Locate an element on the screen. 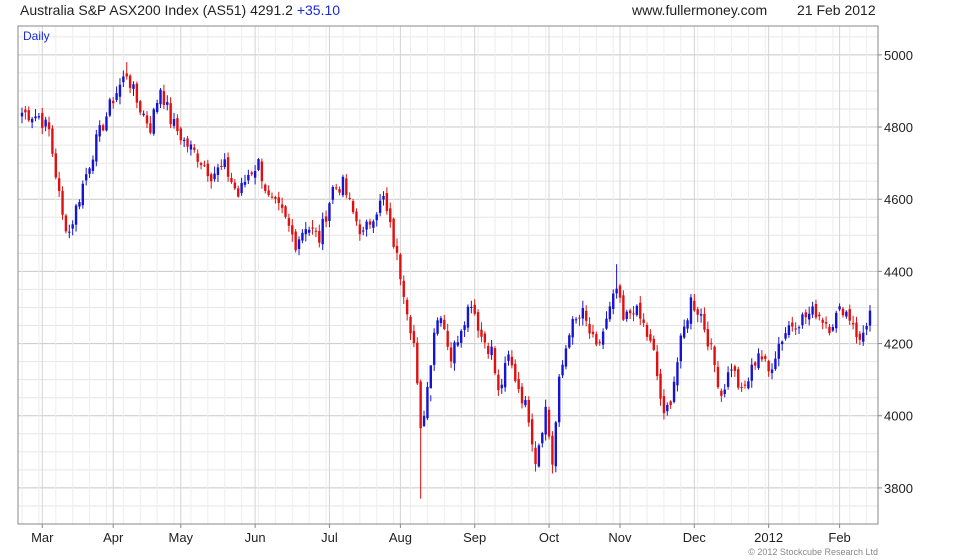 This screenshot has width=960, height=560. x-tick-label: May is located at coordinates (181, 537).